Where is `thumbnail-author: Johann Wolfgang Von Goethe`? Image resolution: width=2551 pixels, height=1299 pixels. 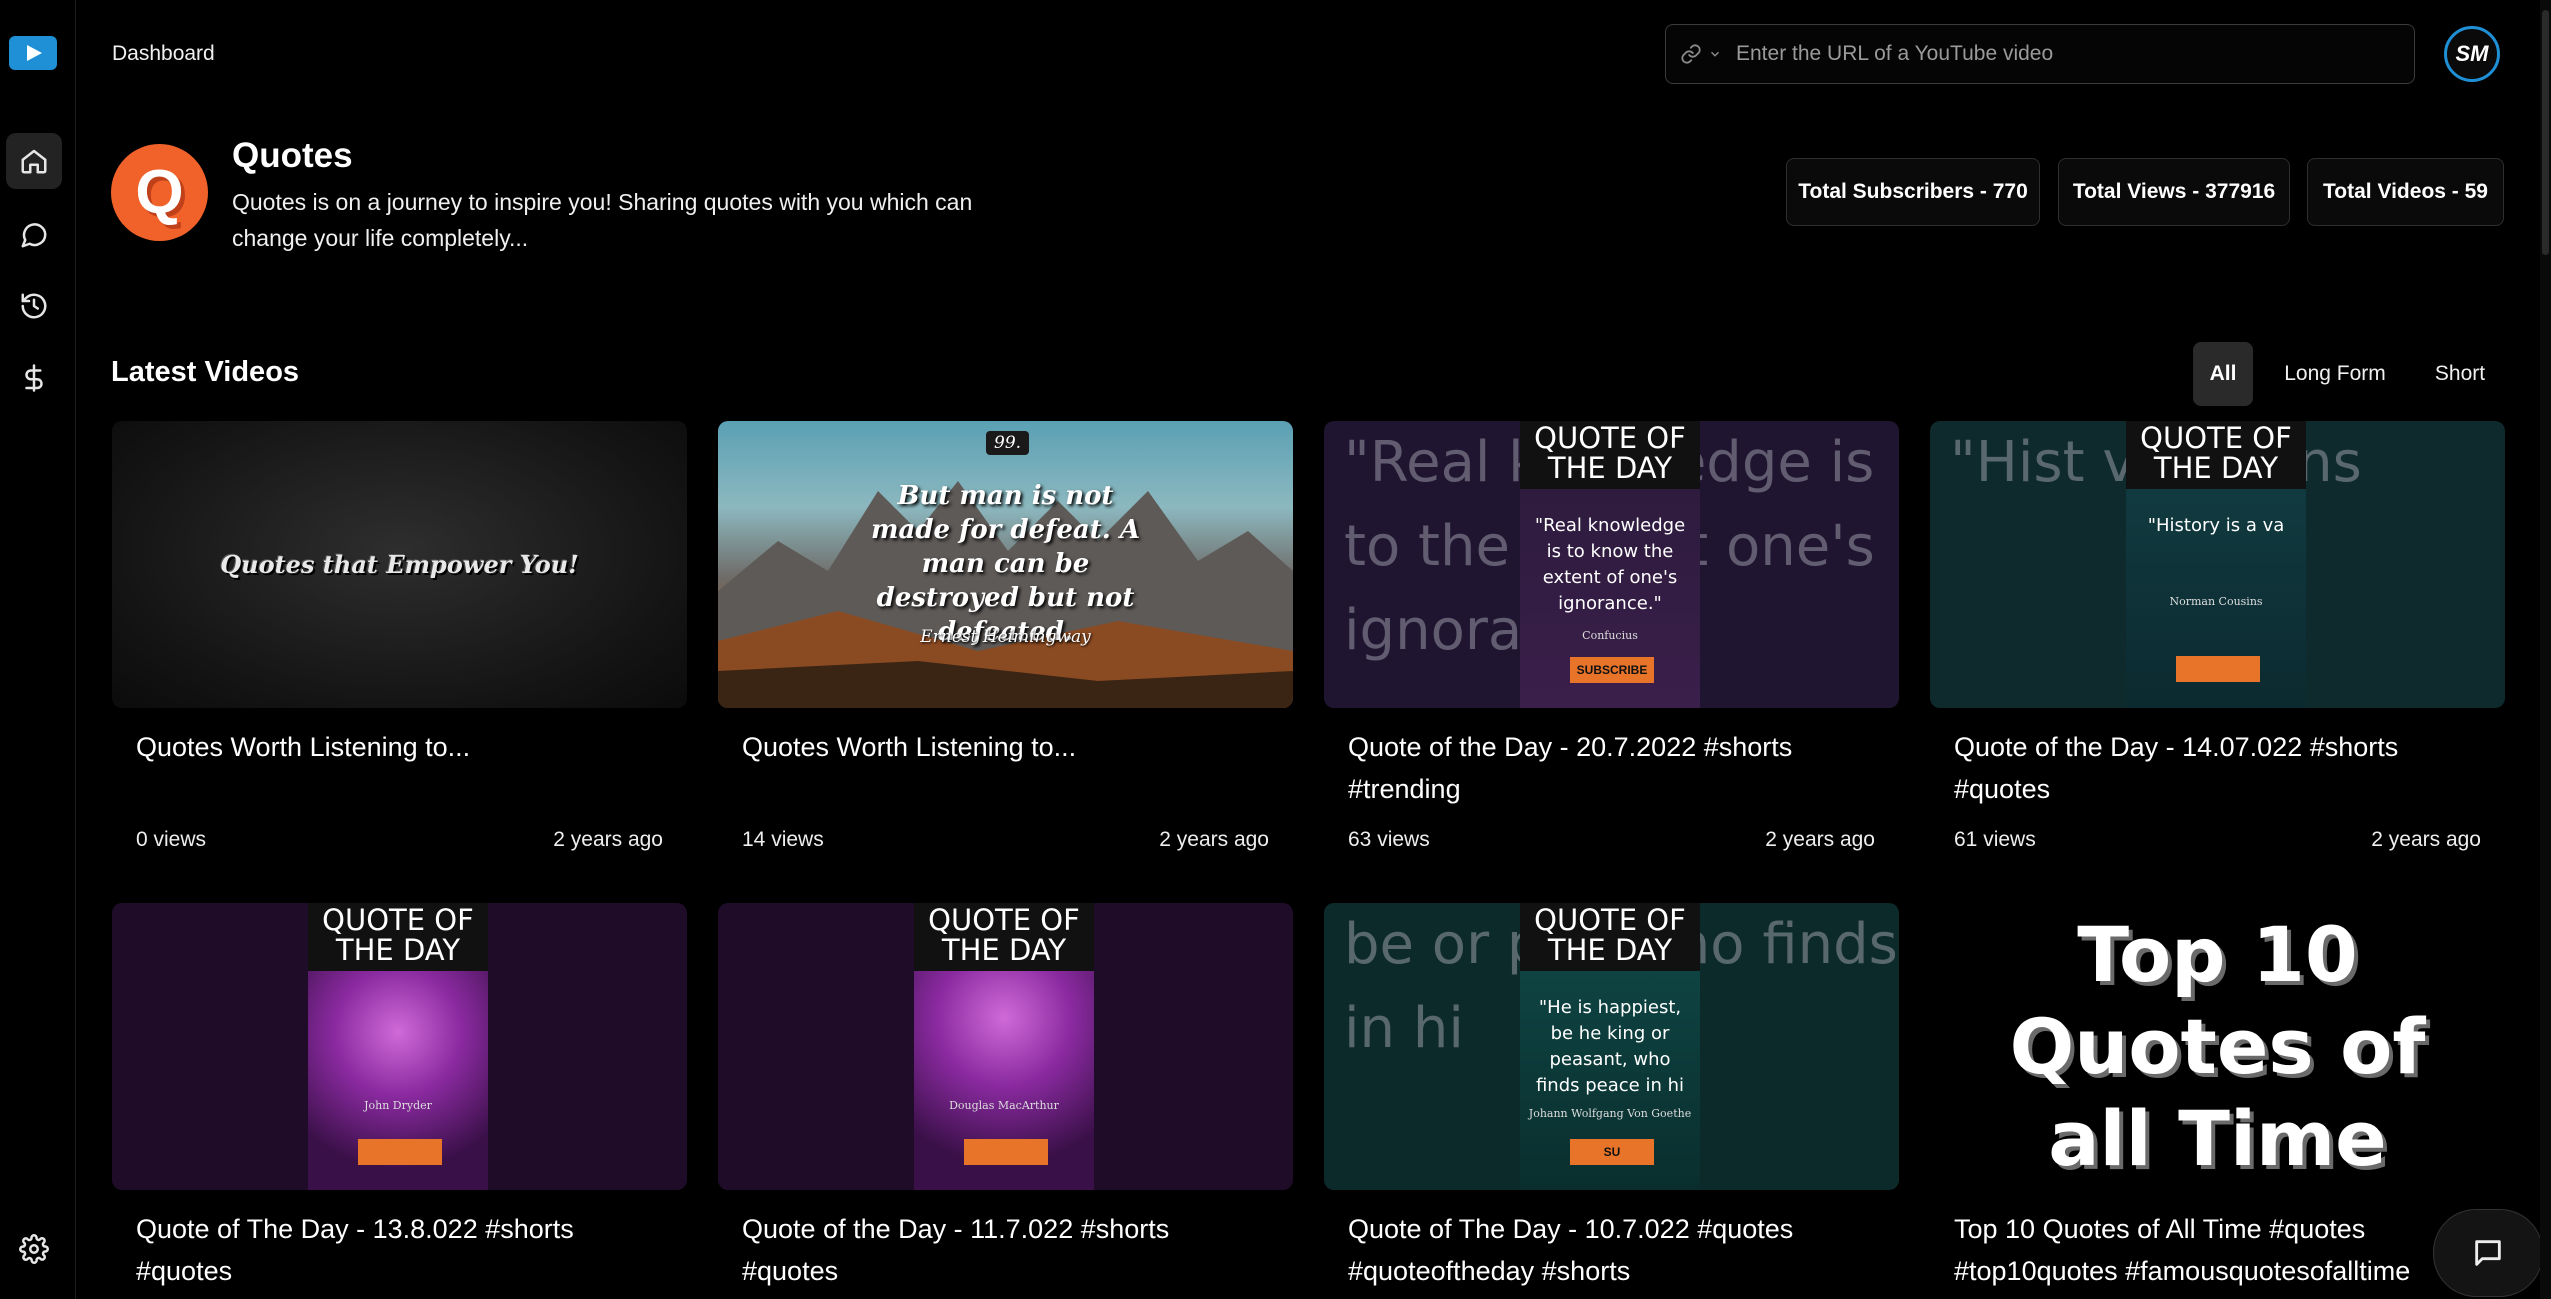
thumbnail-author: Johann Wolfgang Von Goethe is located at coordinates (1610, 1113).